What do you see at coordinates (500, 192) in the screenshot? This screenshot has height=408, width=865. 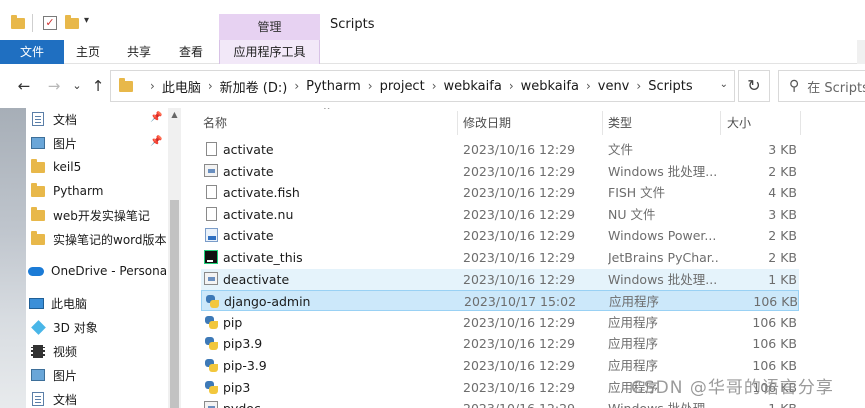 I see `table-row: activate.fish 2023/10/16 12:29 FISH 文件 4 KB` at bounding box center [500, 192].